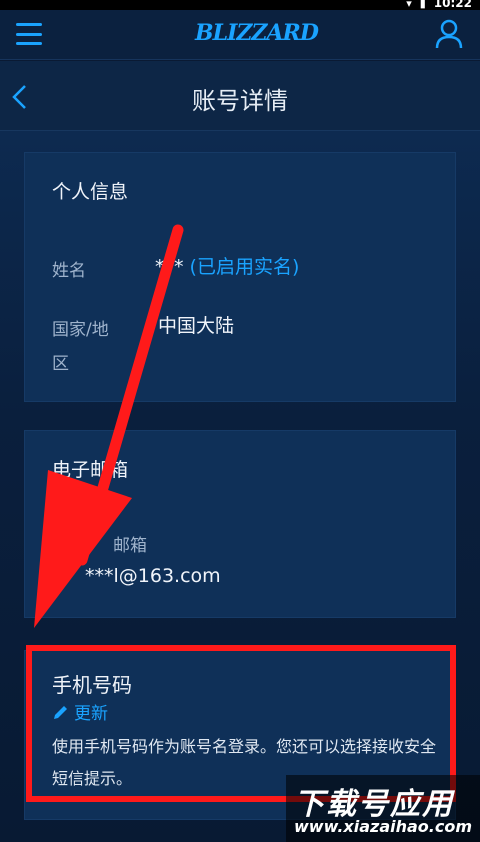  I want to click on masked-name: ***, so click(172, 267).